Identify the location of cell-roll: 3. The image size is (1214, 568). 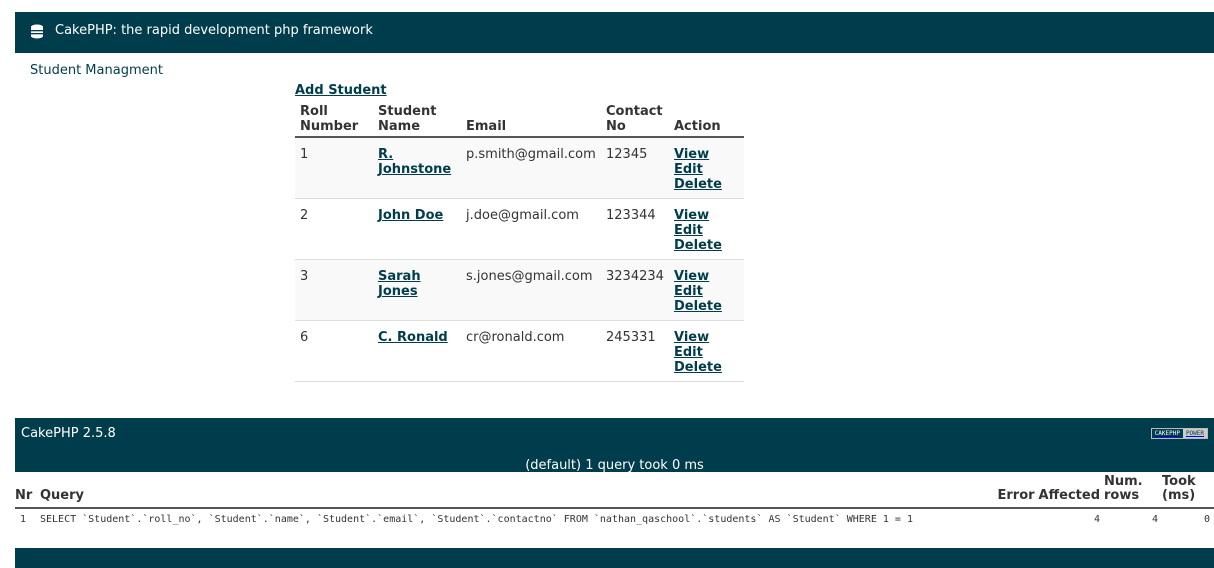
(334, 290).